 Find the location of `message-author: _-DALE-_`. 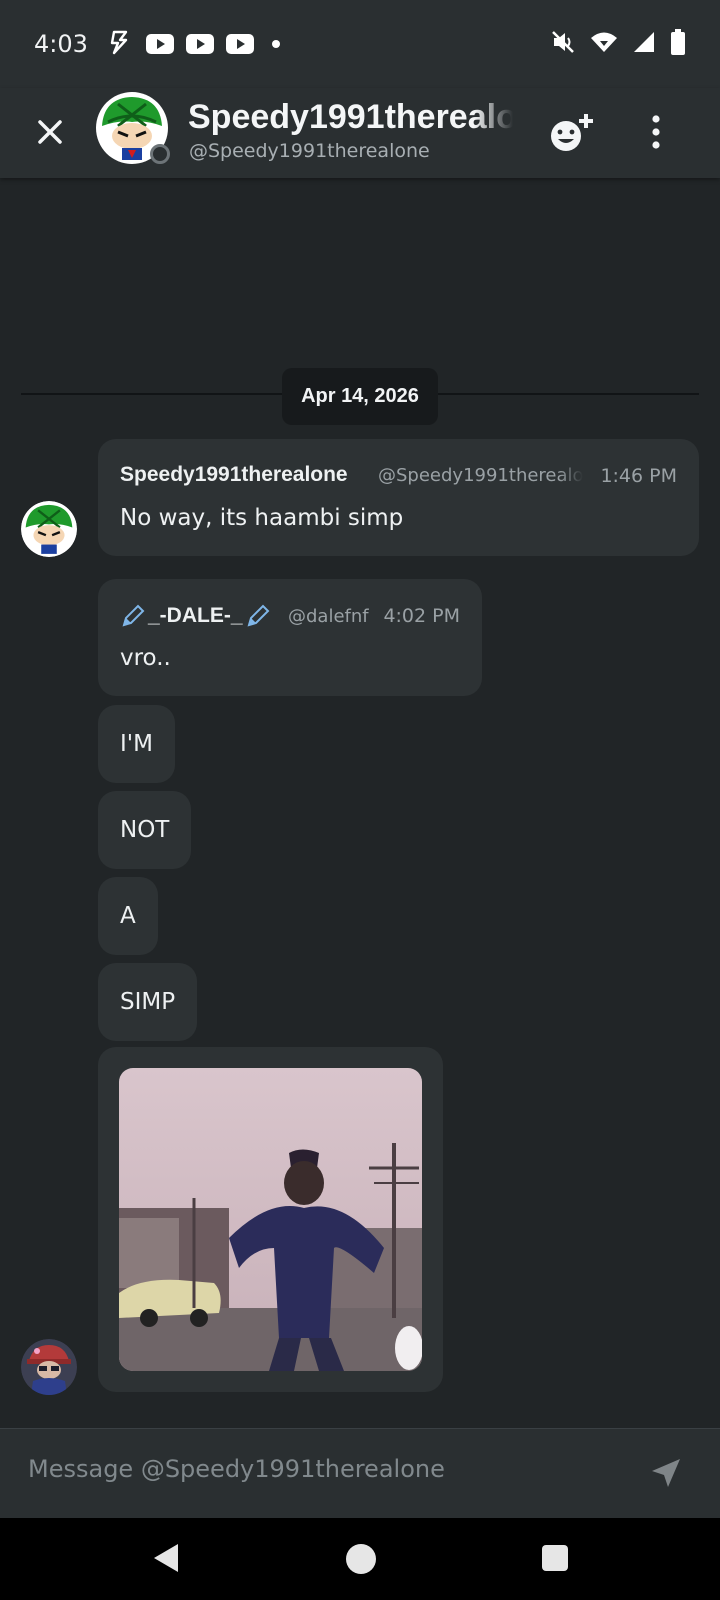

message-author: _-DALE-_ is located at coordinates (195, 616).